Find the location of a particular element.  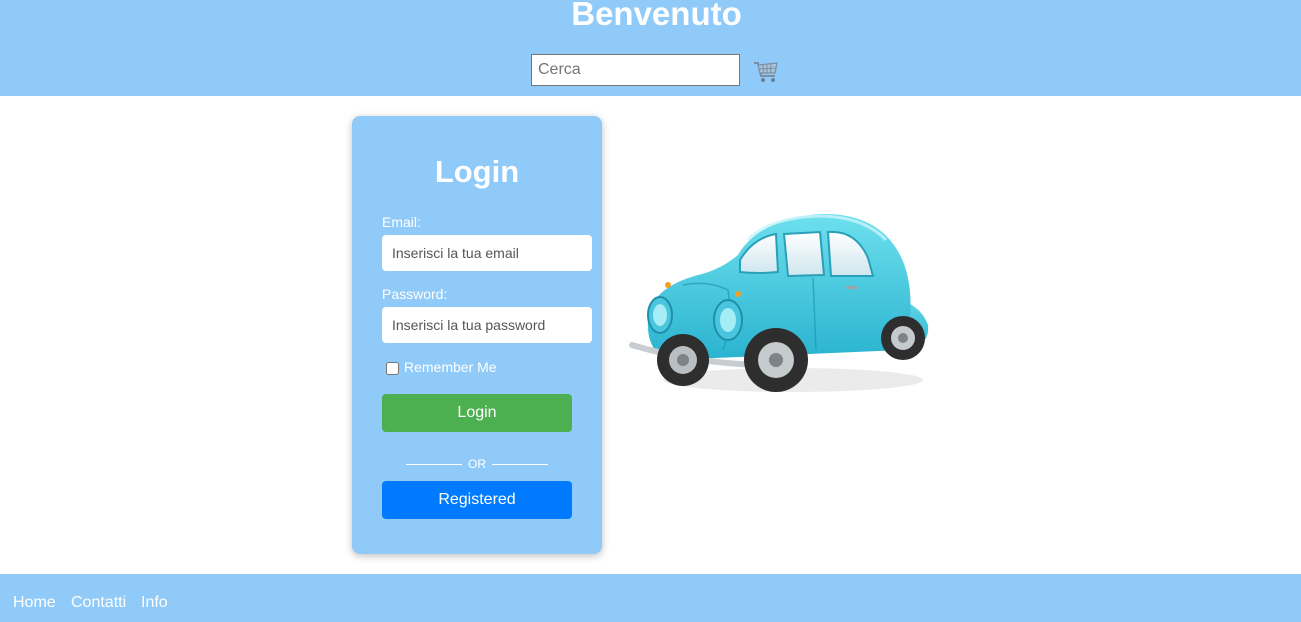

search-input is located at coordinates (635, 70).